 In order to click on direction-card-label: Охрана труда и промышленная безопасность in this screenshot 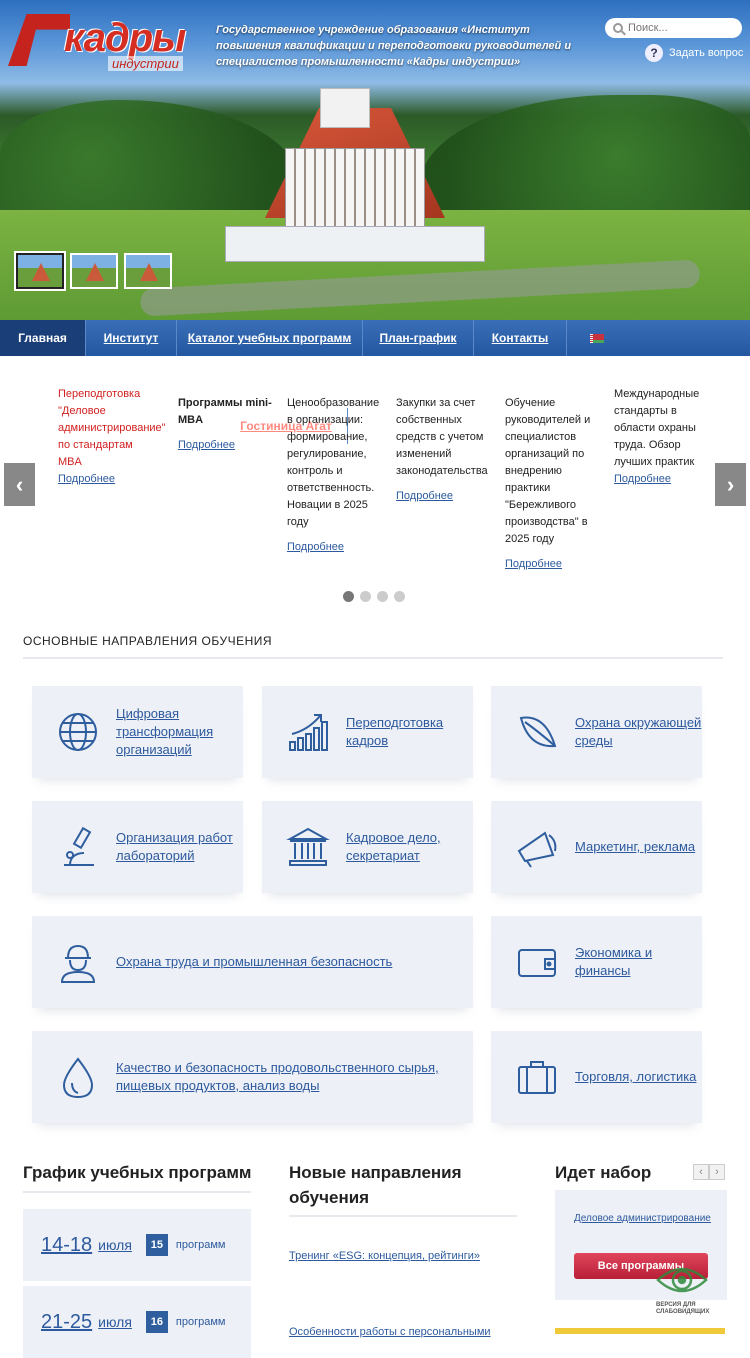, I will do `click(254, 961)`.